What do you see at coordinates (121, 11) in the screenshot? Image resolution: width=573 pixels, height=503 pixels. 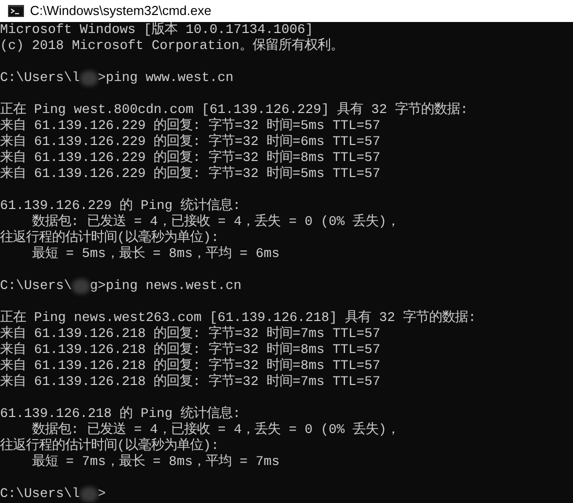 I see `window-title: C:\Windows\system32\cmd.exe` at bounding box center [121, 11].